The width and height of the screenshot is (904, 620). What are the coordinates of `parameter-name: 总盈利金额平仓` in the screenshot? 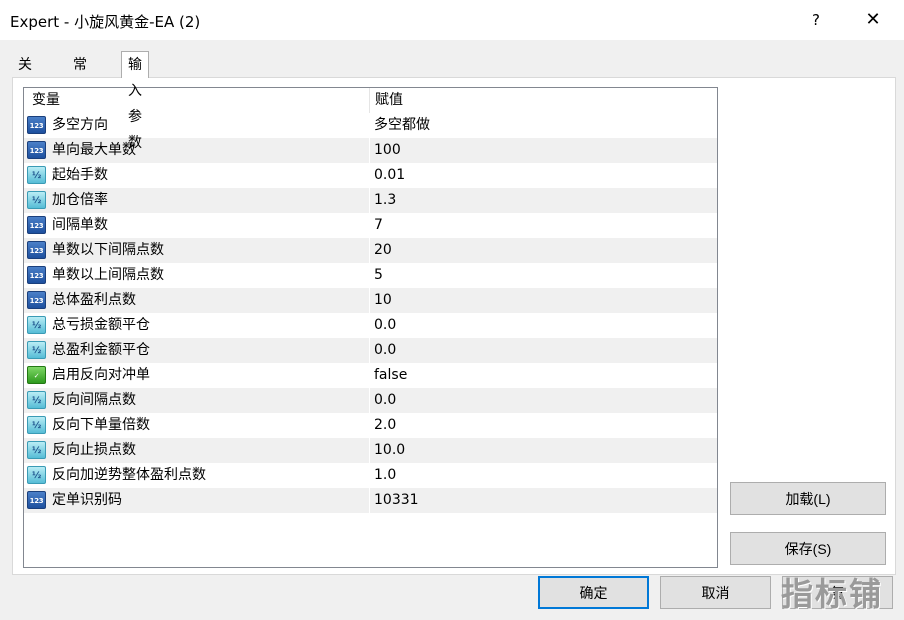 It's located at (101, 350).